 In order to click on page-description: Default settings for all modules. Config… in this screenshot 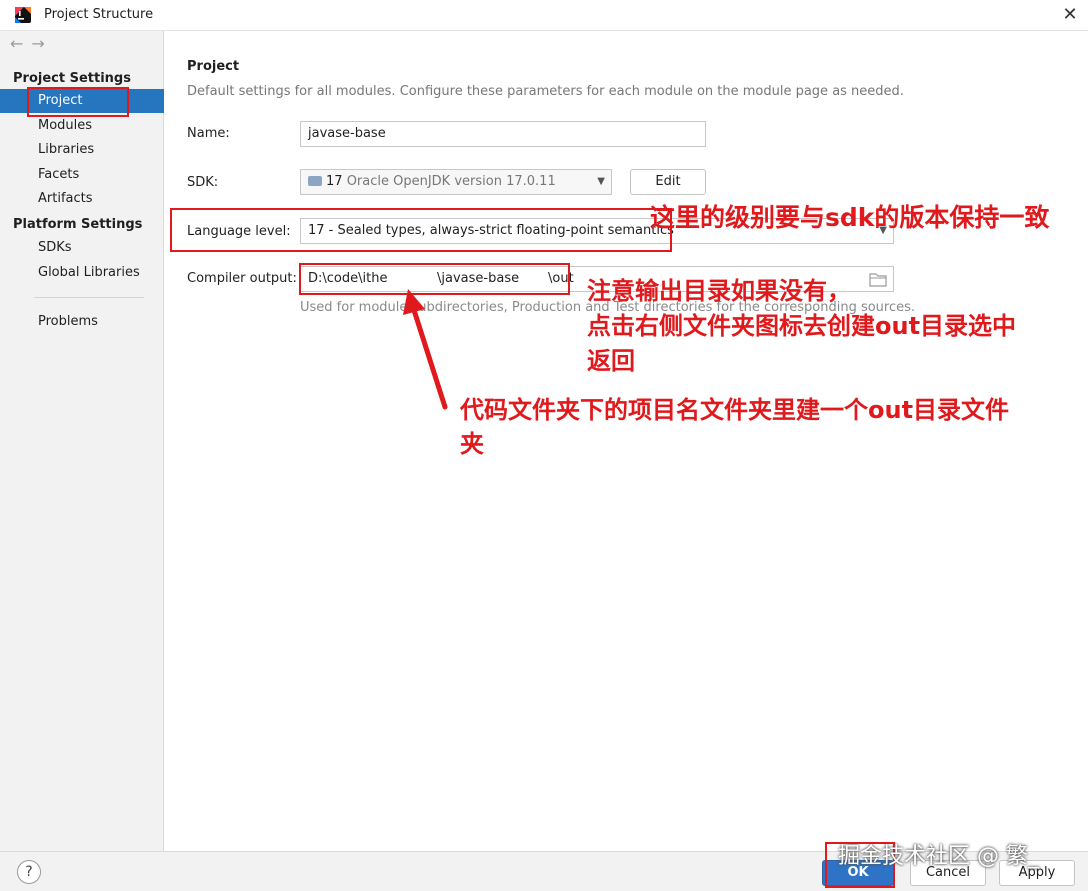, I will do `click(545, 91)`.